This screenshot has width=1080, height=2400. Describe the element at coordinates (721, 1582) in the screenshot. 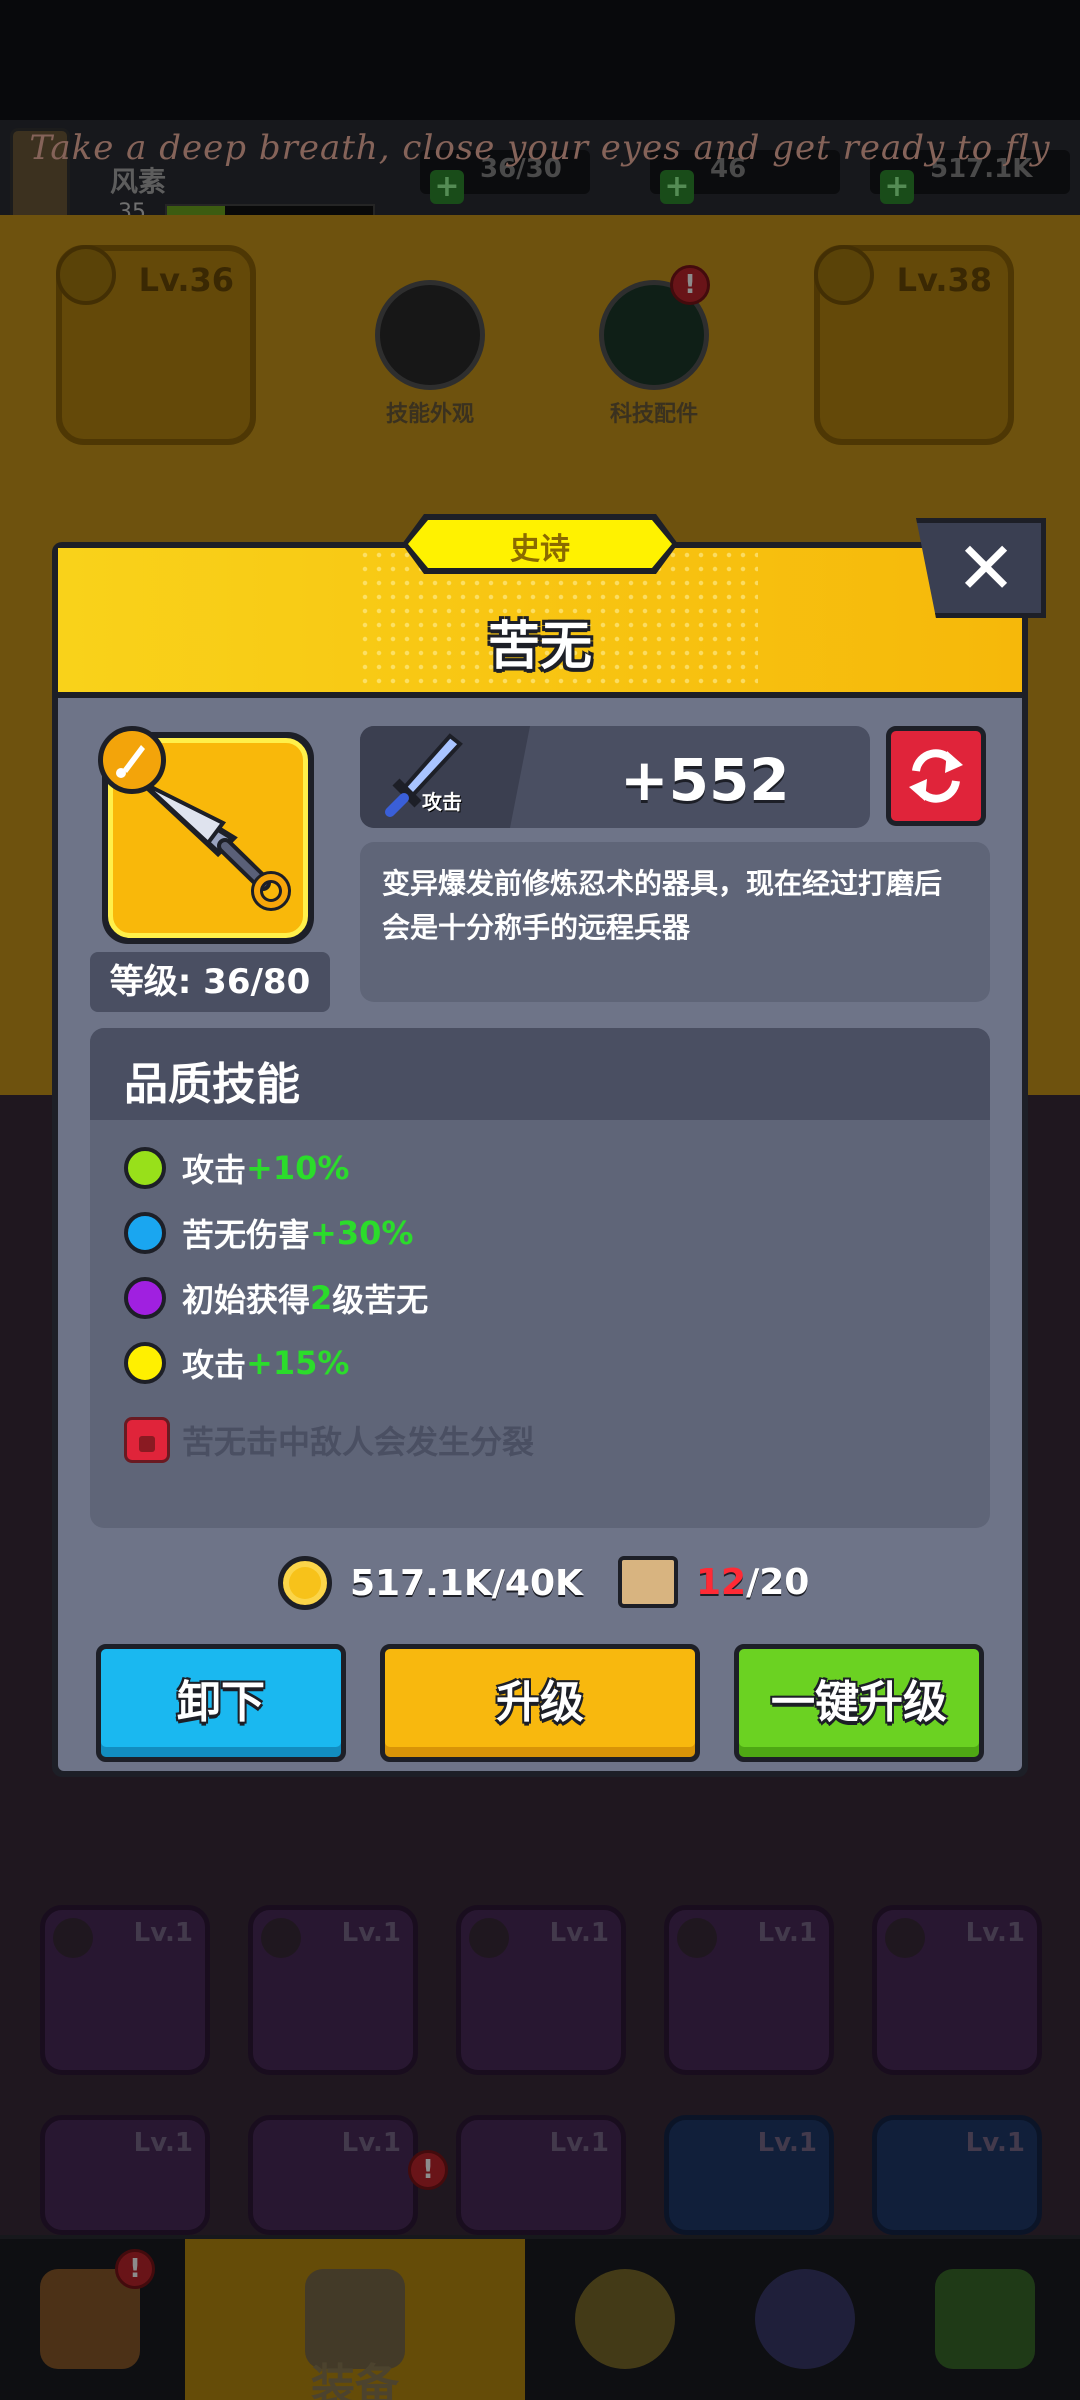

I see `scroll-have: 12` at that location.